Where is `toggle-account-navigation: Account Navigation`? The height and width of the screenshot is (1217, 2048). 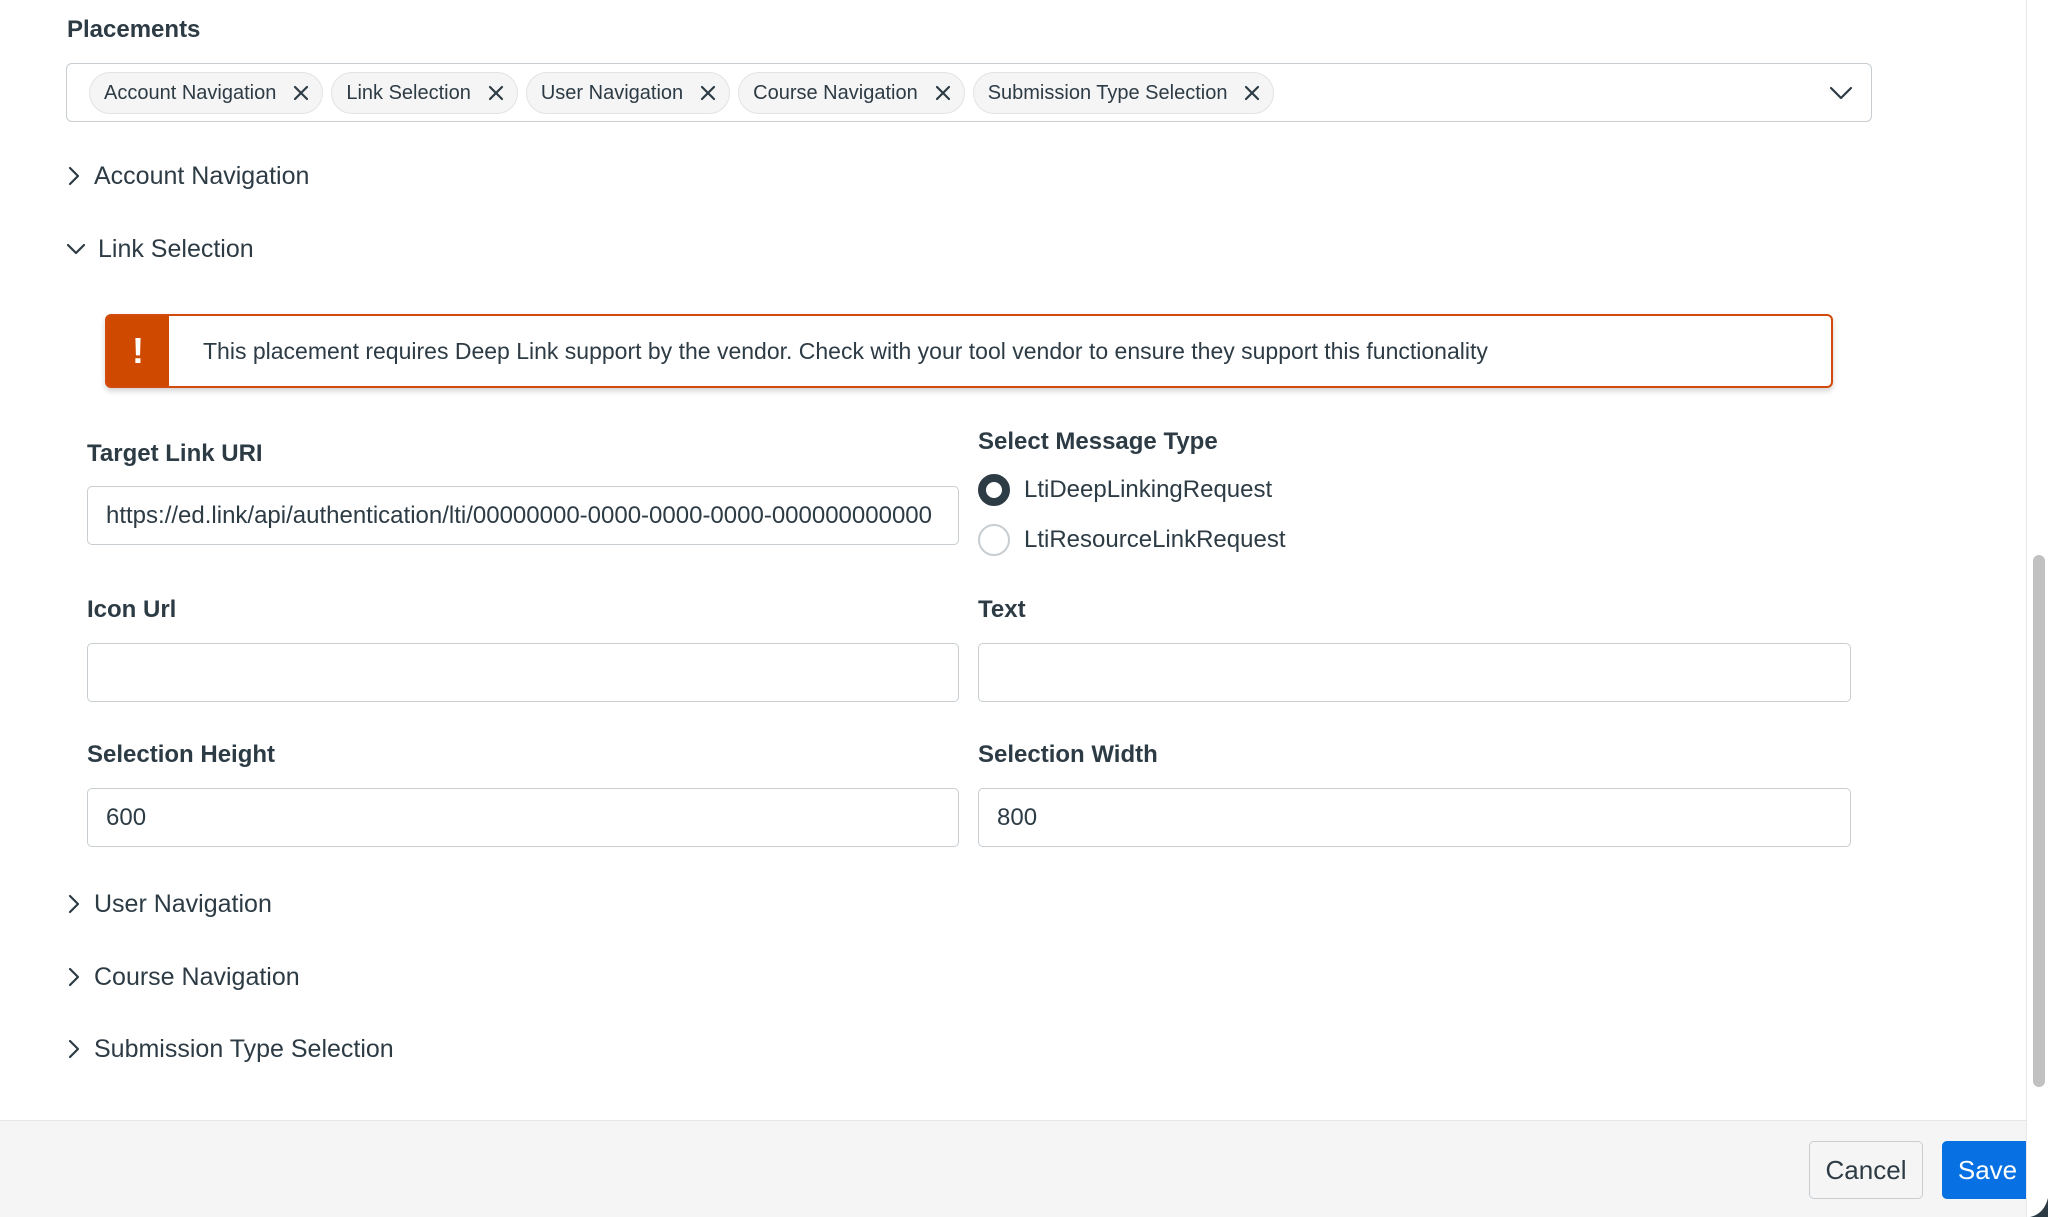
toggle-account-navigation: Account Navigation is located at coordinates (187, 176).